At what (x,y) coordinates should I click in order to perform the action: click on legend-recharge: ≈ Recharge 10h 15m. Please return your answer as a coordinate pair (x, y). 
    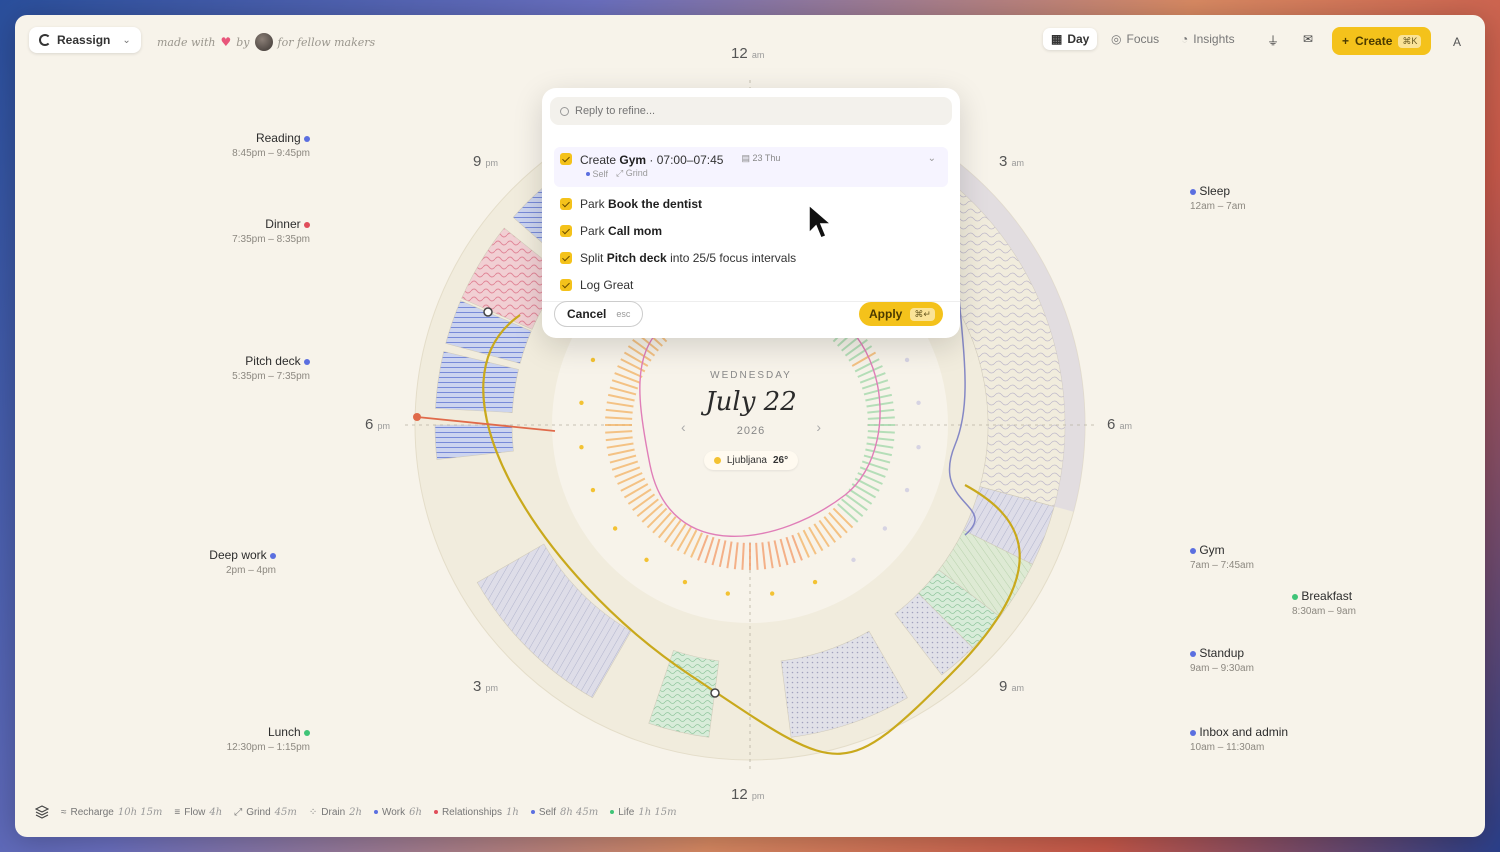
    Looking at the image, I should click on (111, 812).